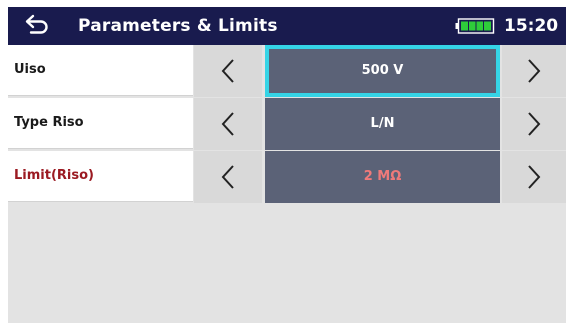  What do you see at coordinates (100, 176) in the screenshot?
I see `parameter-label: Limit(Riso)` at bounding box center [100, 176].